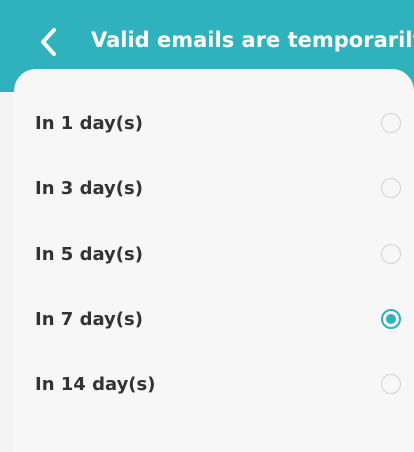 This screenshot has width=414, height=452. What do you see at coordinates (214, 320) in the screenshot?
I see `option-7-days: In 7 day(s)` at bounding box center [214, 320].